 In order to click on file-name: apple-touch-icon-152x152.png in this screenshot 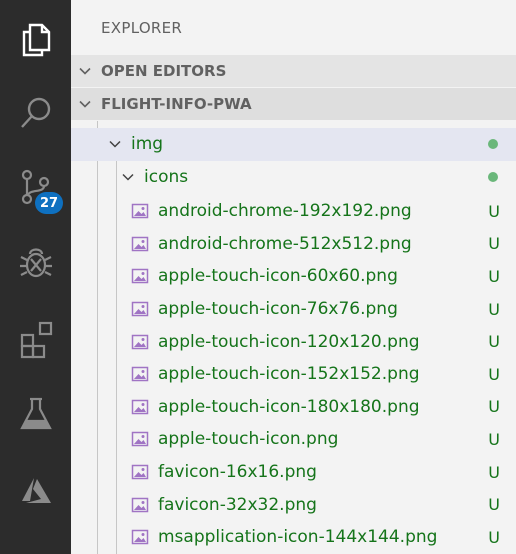, I will do `click(289, 374)`.